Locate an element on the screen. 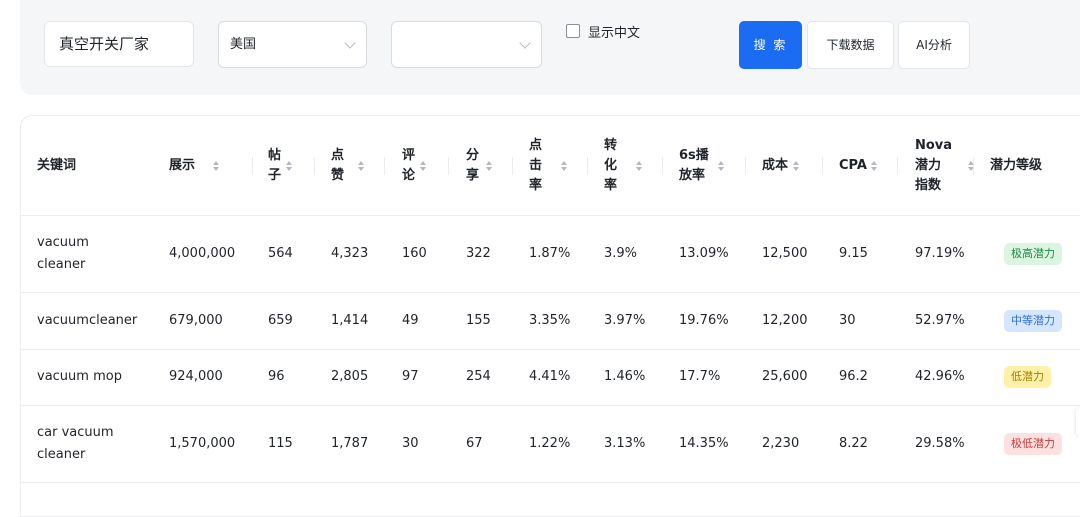 The height and width of the screenshot is (517, 1080). cell-cvr: 3.97% is located at coordinates (625, 320).